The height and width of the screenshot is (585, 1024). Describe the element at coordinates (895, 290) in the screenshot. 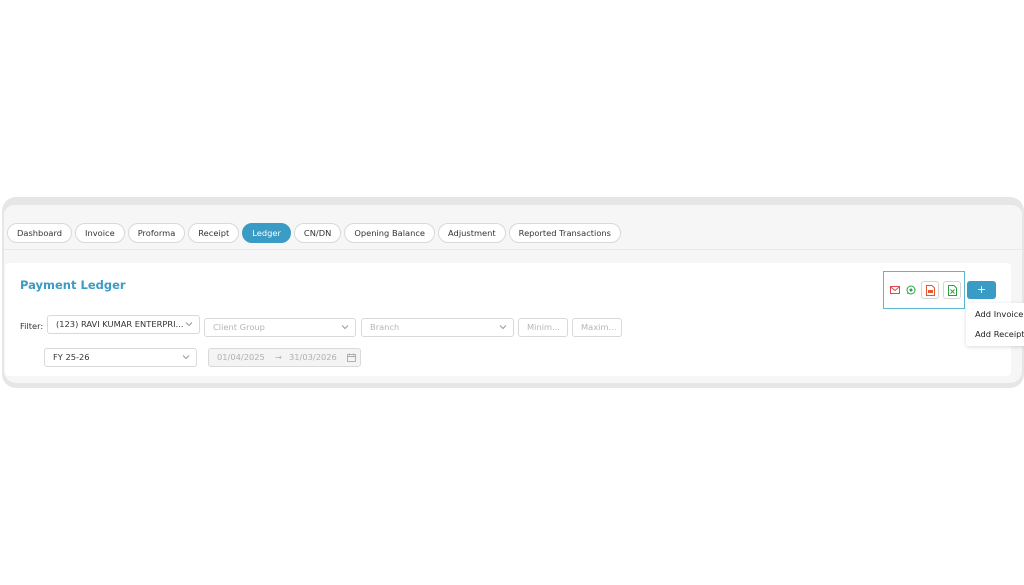

I see `mail-icon` at that location.